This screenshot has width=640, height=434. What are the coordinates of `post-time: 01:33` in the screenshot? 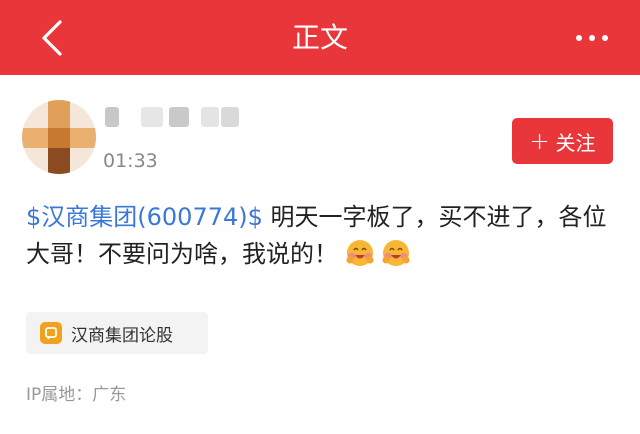 It's located at (130, 161).